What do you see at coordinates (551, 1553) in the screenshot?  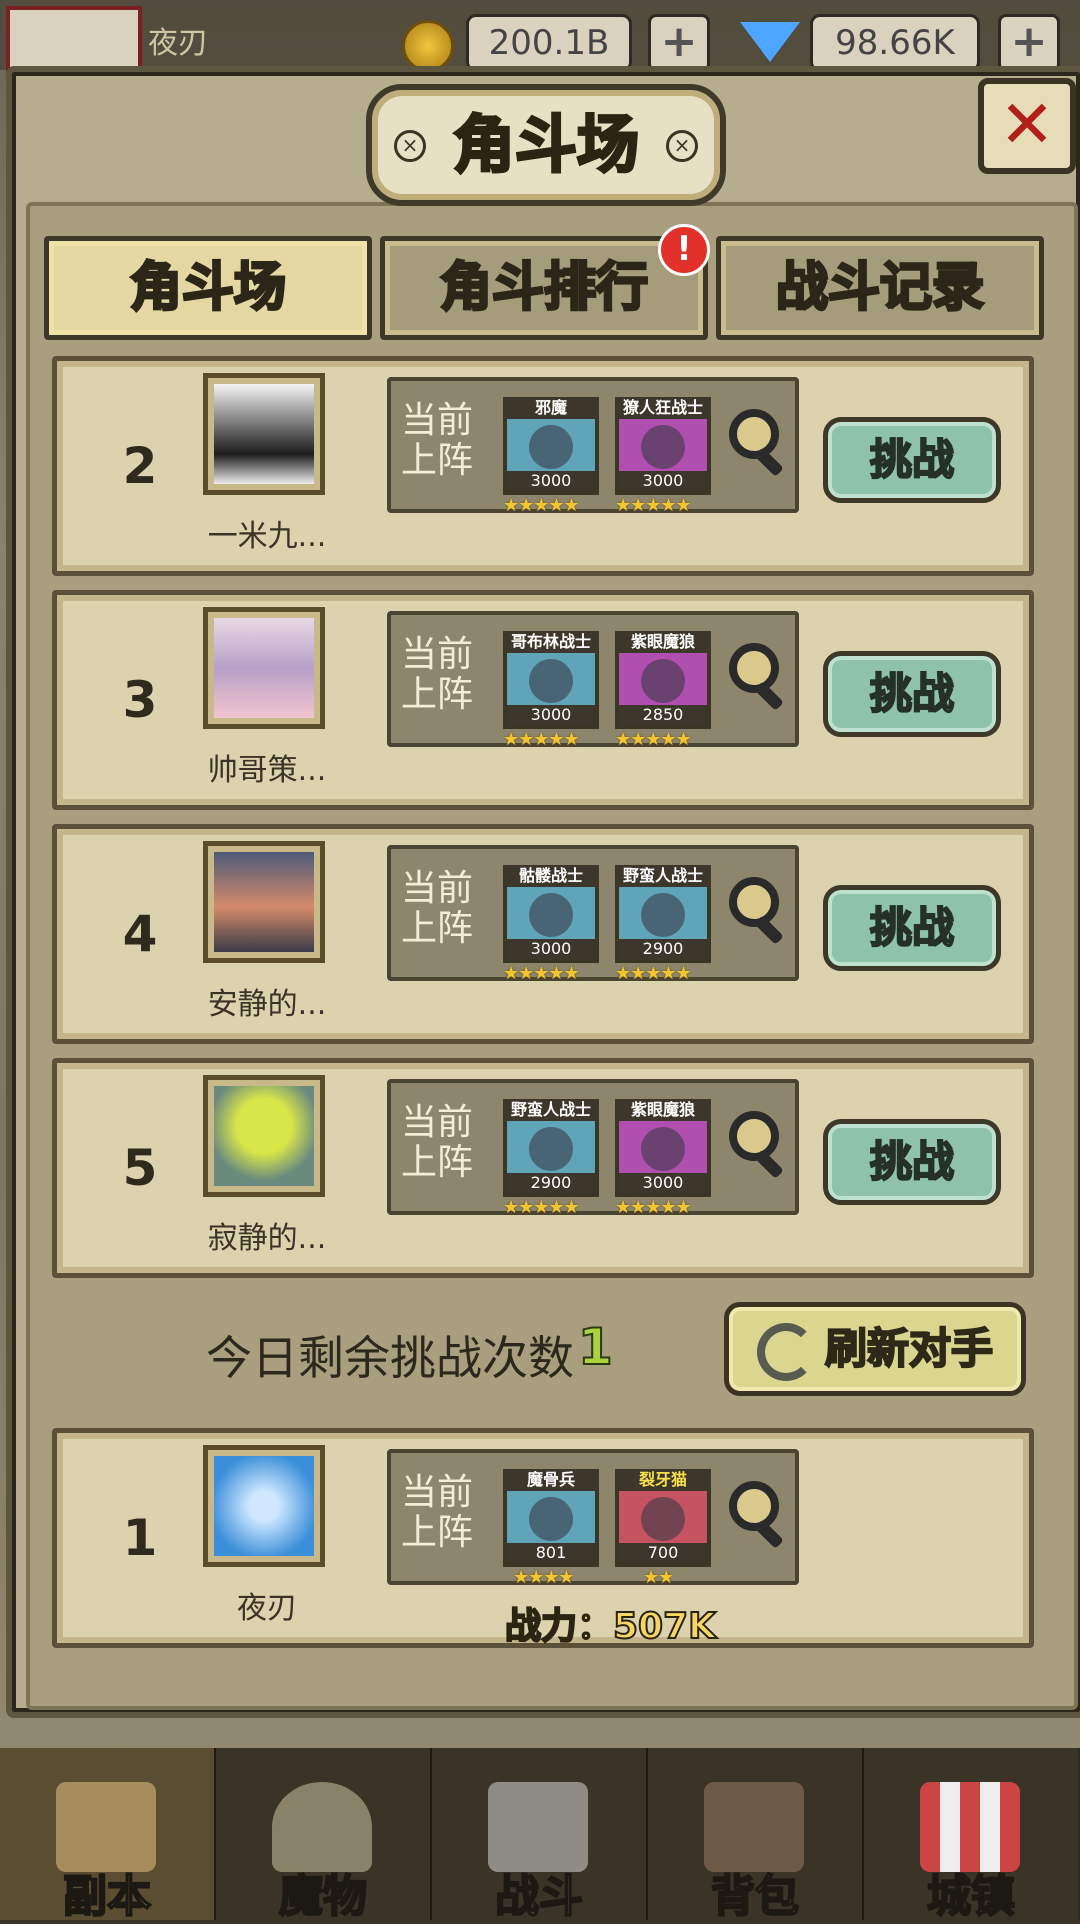 I see `unit-power: 801` at bounding box center [551, 1553].